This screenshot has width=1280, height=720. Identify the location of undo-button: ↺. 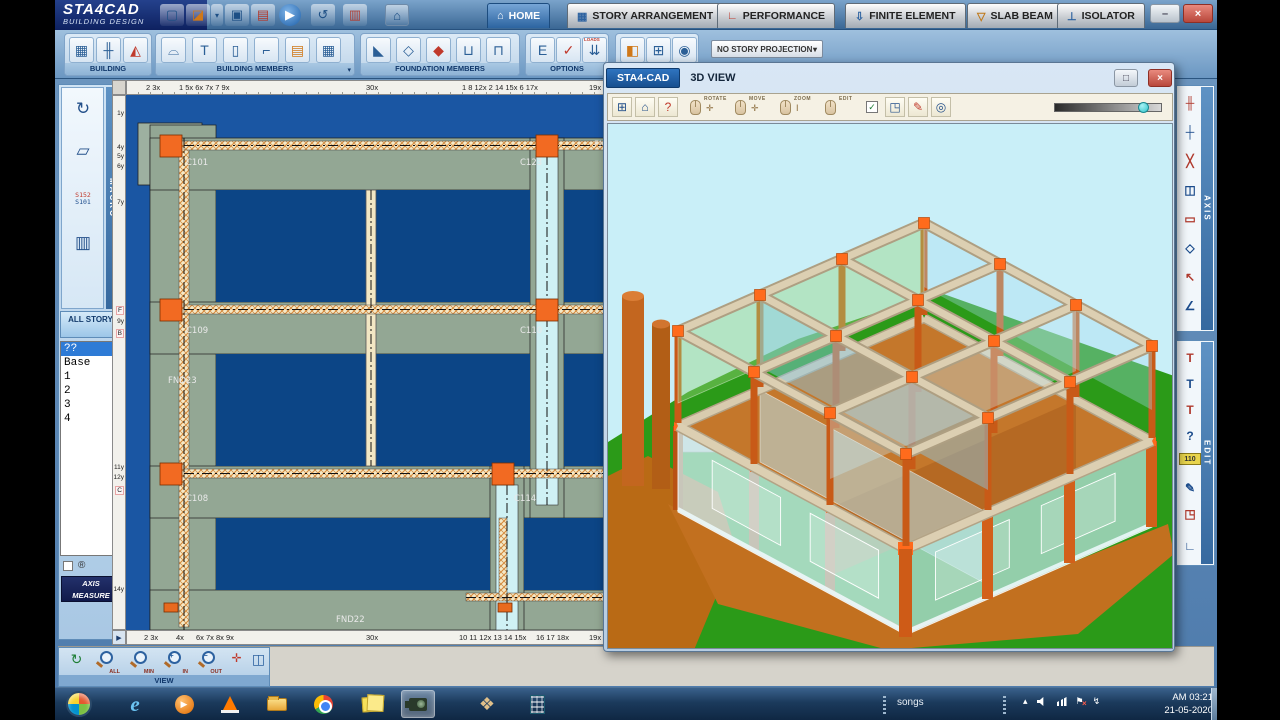
(323, 15).